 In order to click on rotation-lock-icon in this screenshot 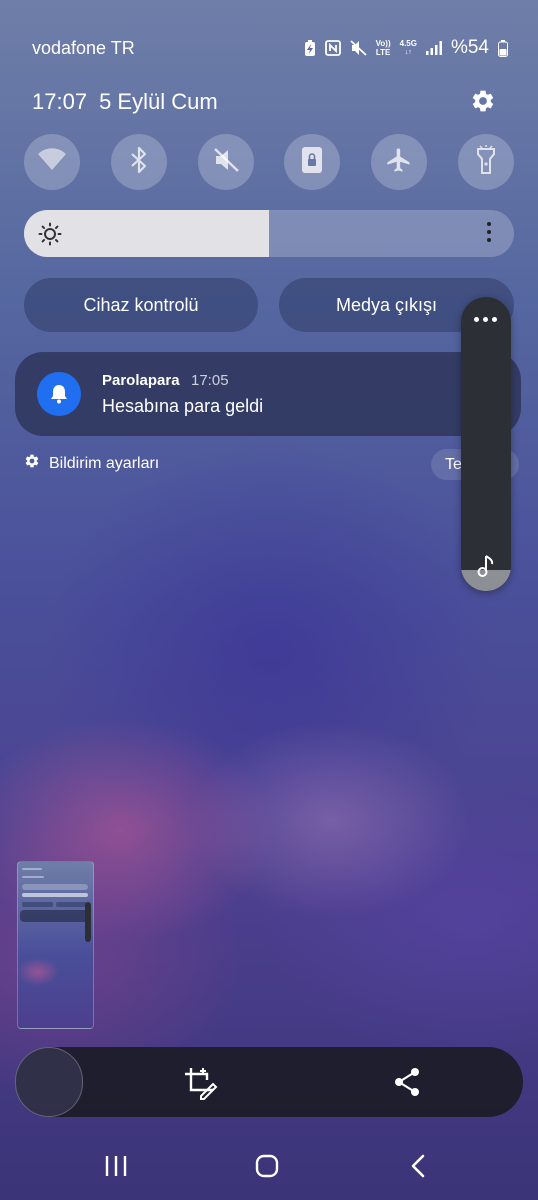, I will do `click(312, 162)`.